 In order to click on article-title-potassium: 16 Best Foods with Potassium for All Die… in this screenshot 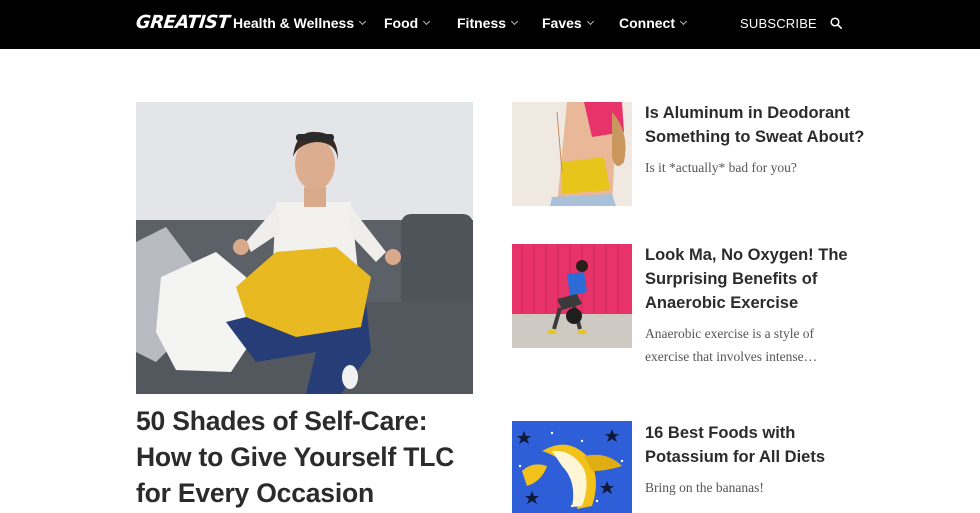, I will do `click(755, 445)`.